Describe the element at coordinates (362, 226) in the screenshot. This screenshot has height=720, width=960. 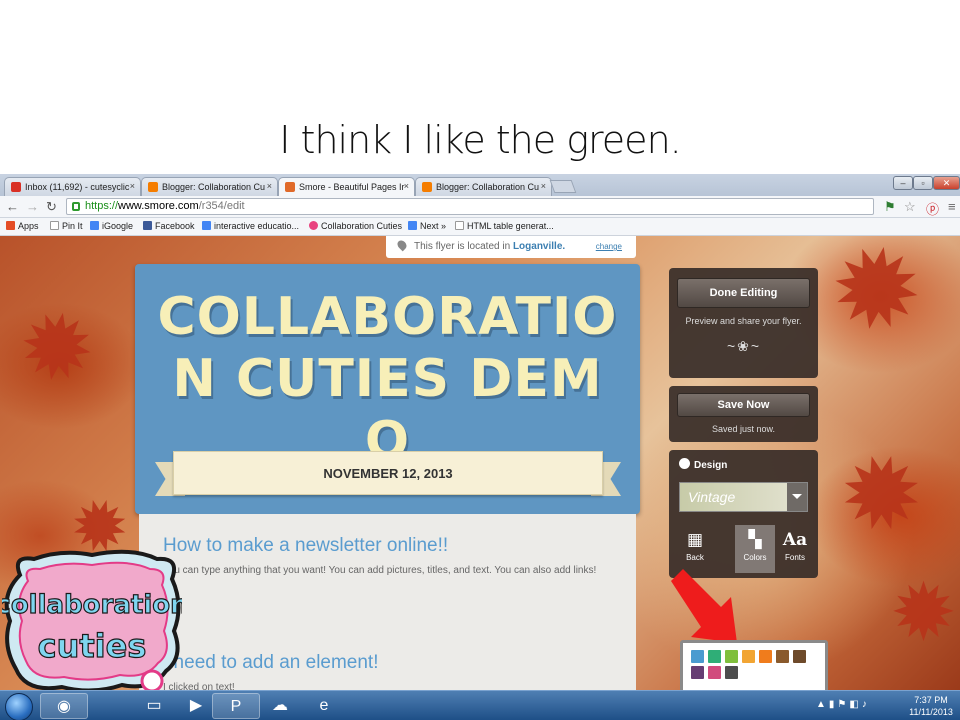
I see `bookmark-label: Collaboration Cuties` at that location.